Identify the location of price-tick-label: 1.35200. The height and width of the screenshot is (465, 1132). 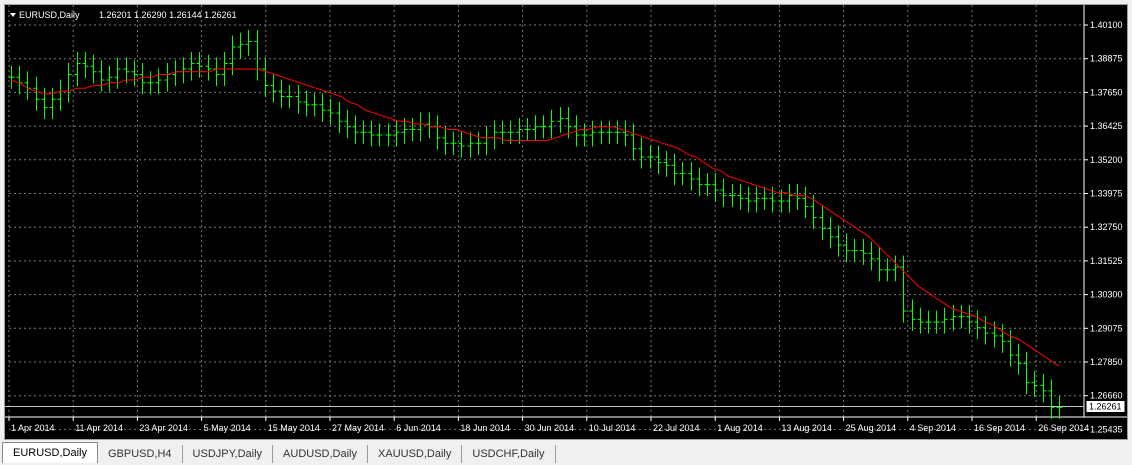
(1106, 160).